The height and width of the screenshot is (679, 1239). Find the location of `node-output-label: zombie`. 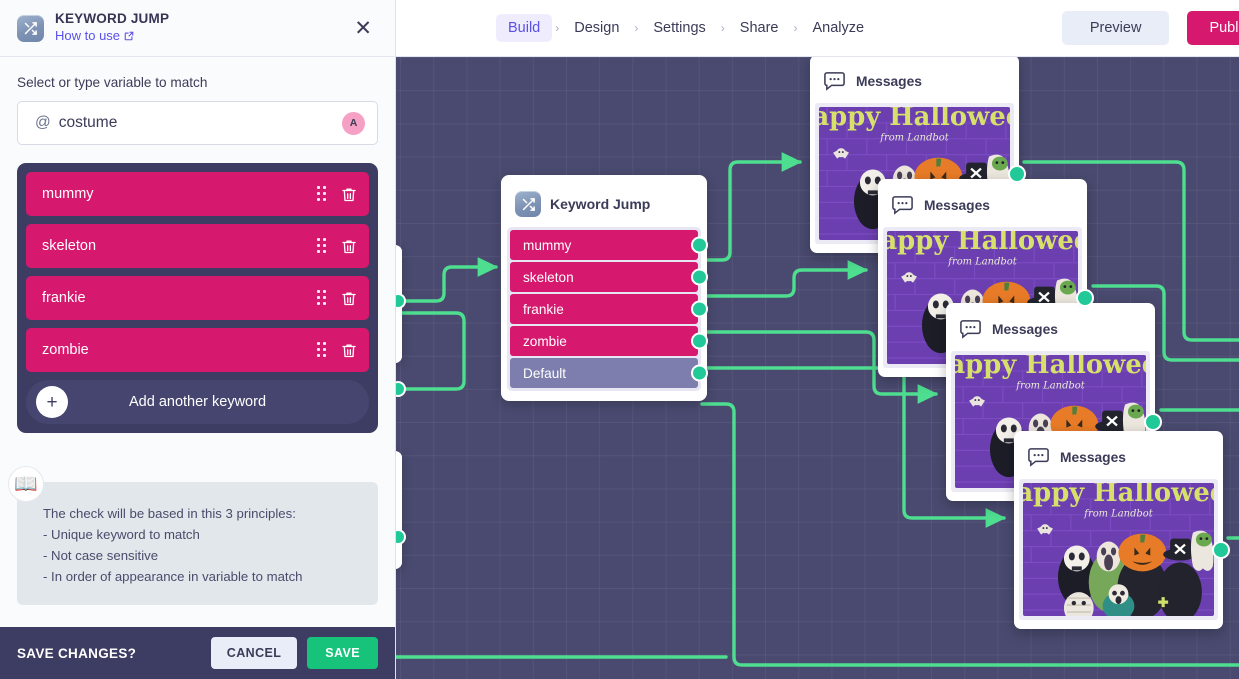

node-output-label: zombie is located at coordinates (545, 341).